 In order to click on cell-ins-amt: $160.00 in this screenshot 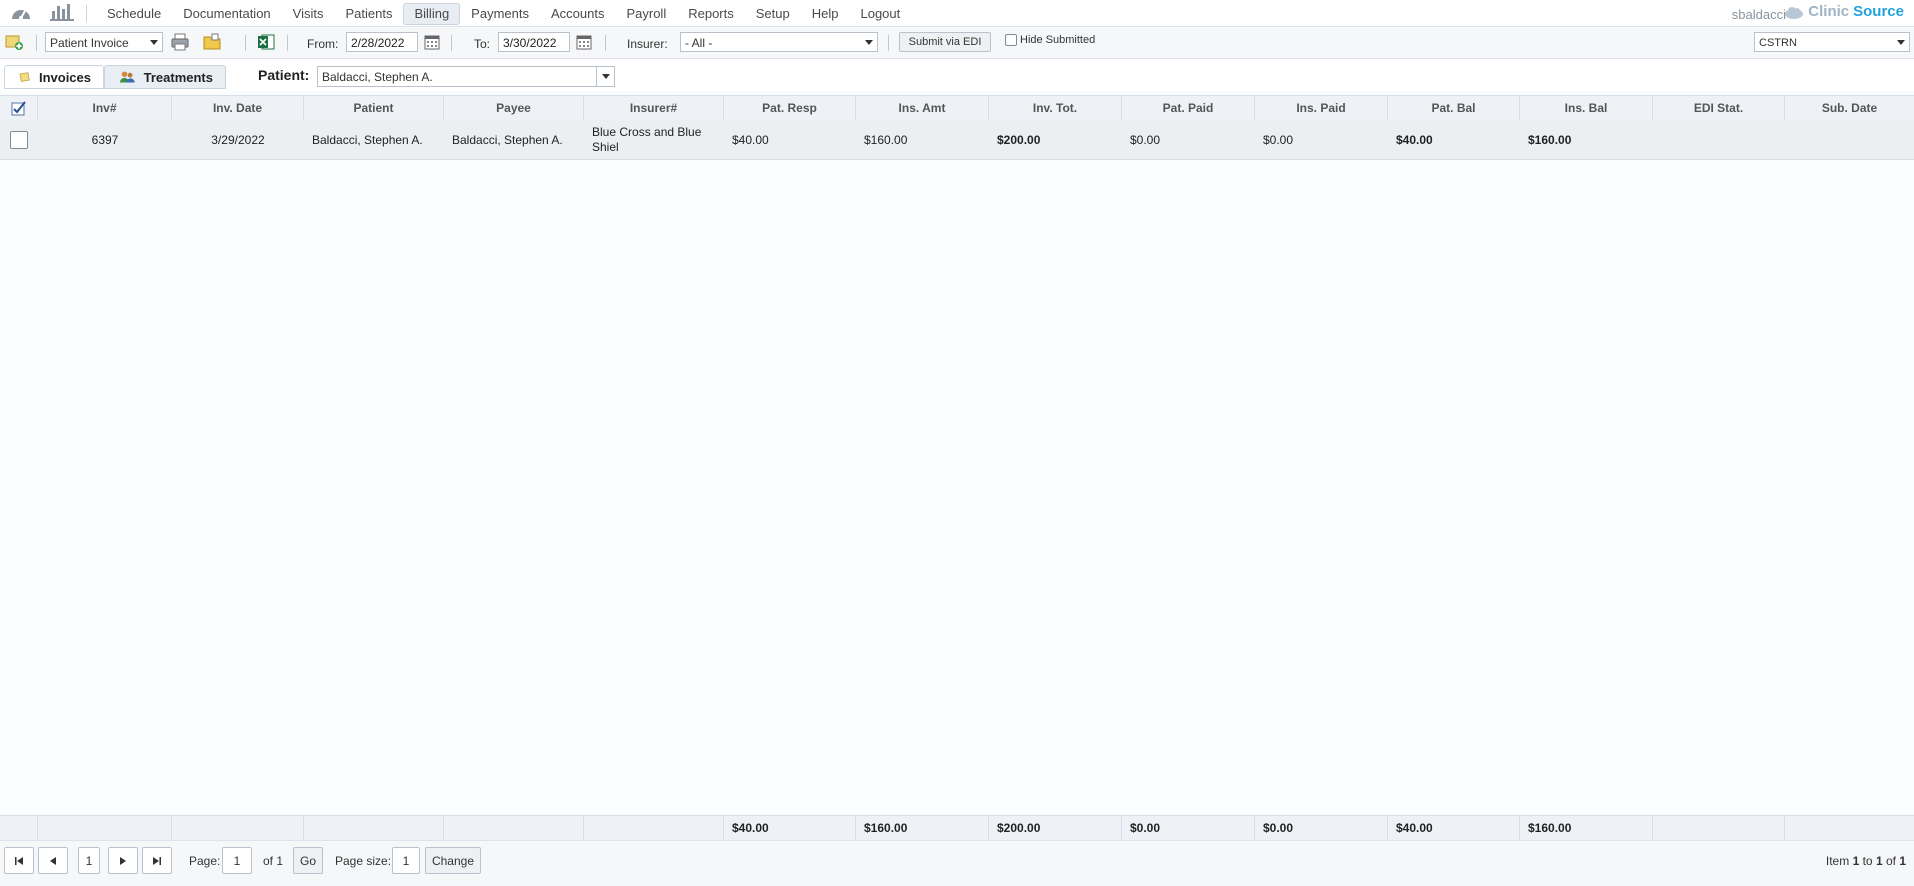, I will do `click(886, 139)`.